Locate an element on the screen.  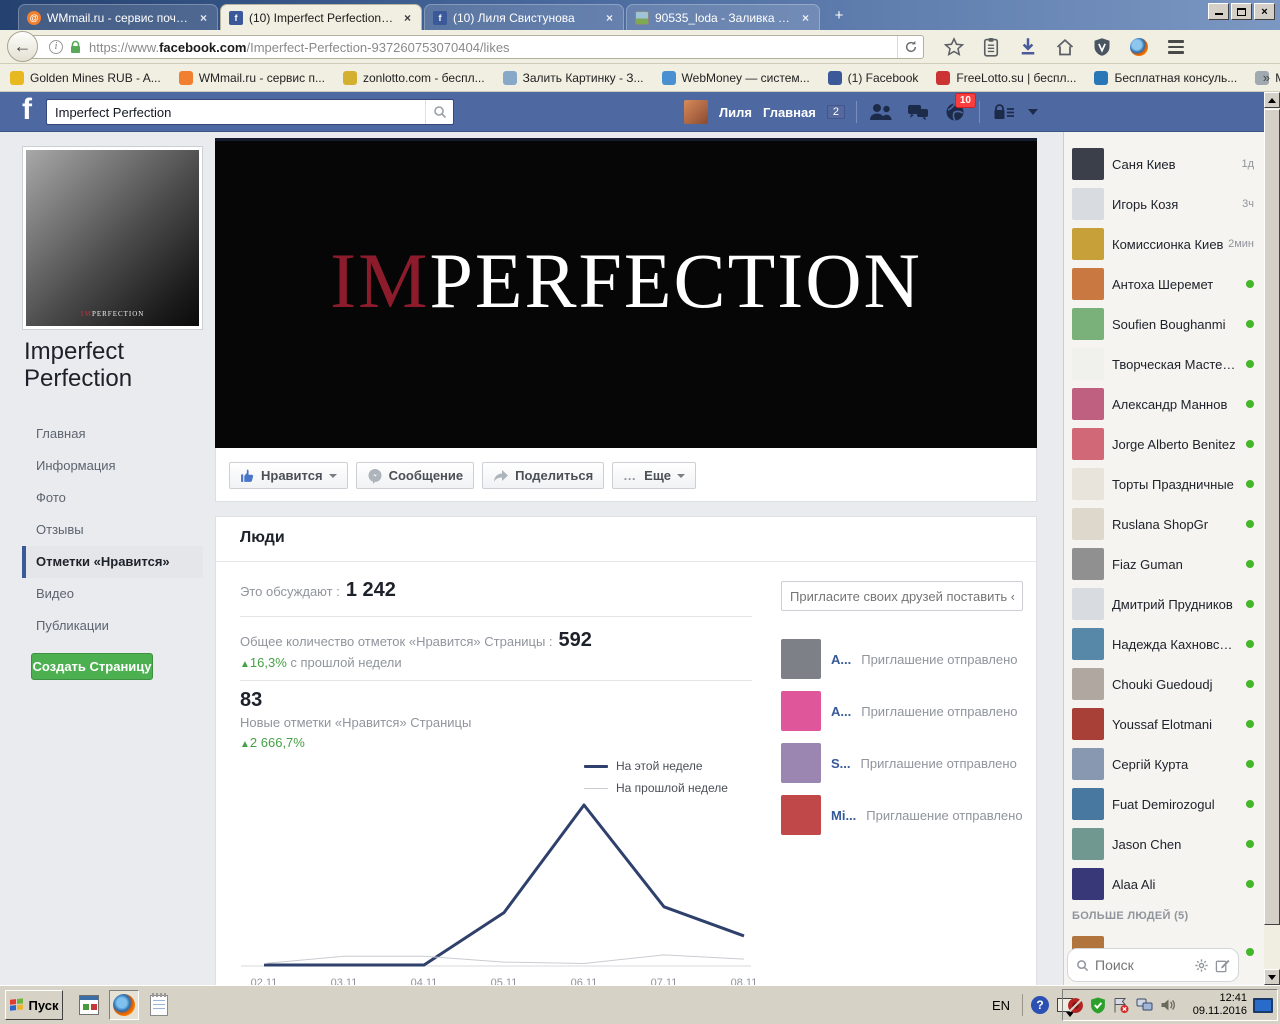
chat-contact: Youssaf Elotmani is located at coordinates (1164, 724).